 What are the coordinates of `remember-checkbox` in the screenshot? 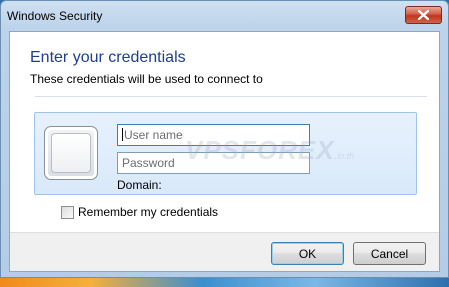 It's located at (67, 212).